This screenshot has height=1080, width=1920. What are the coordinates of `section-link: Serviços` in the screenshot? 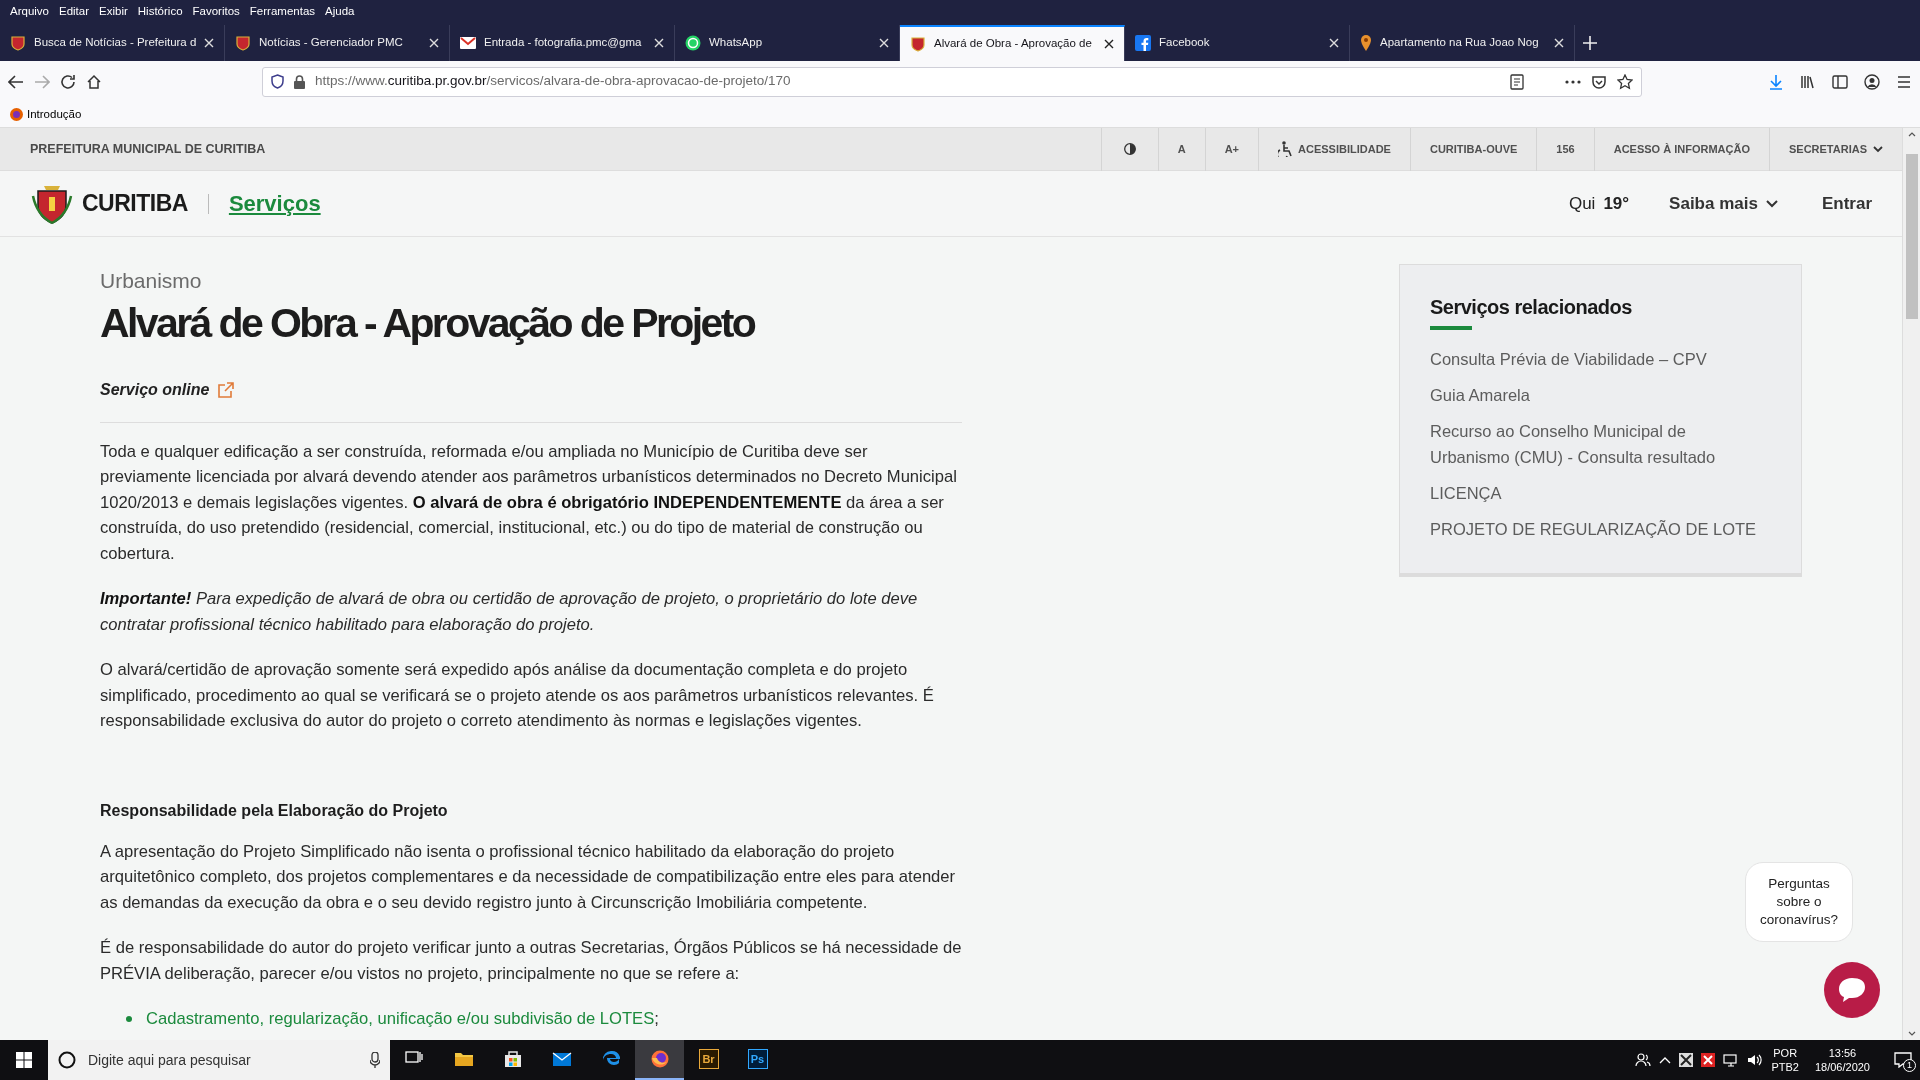 It's located at (264, 203).